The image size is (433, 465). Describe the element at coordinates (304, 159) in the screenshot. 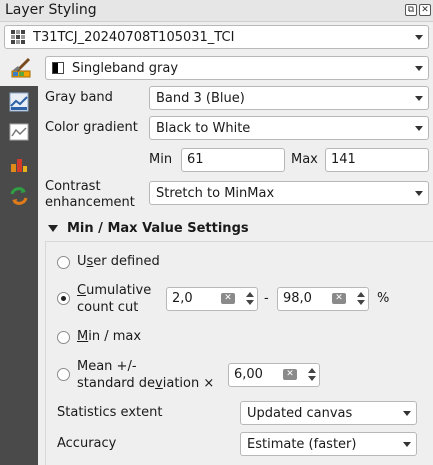

I see `max-label: Max` at that location.